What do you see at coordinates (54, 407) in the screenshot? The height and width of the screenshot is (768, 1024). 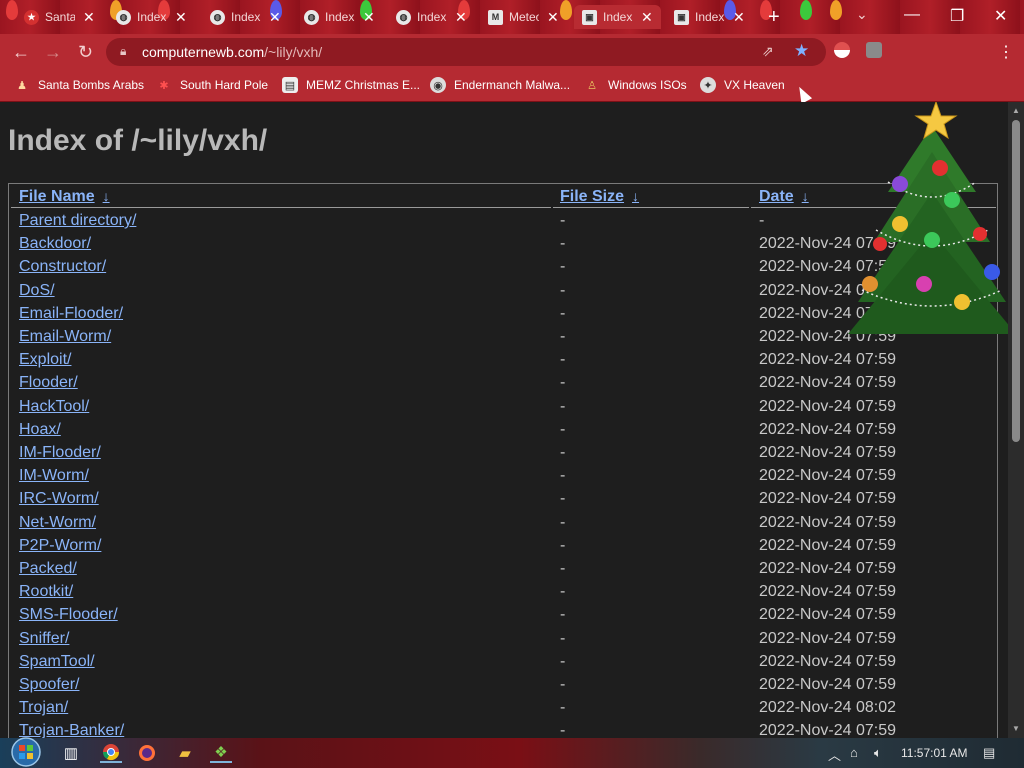 I see `file-link: HackTool/` at bounding box center [54, 407].